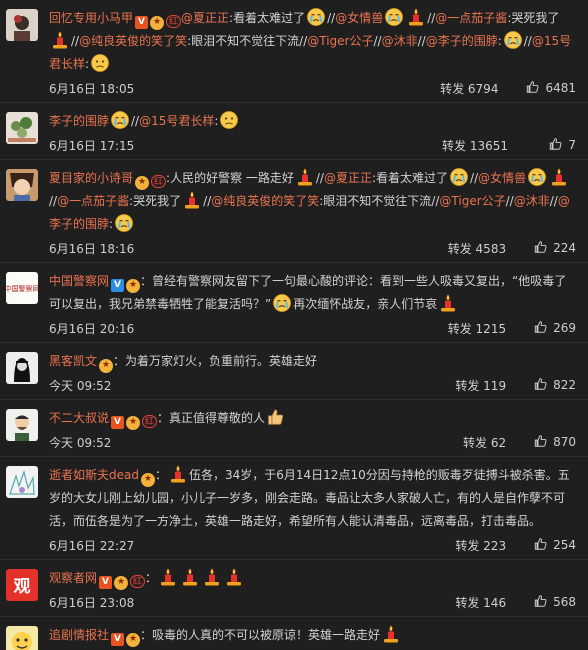 The image size is (588, 650). What do you see at coordinates (555, 385) in the screenshot?
I see `like-button: 822` at bounding box center [555, 385].